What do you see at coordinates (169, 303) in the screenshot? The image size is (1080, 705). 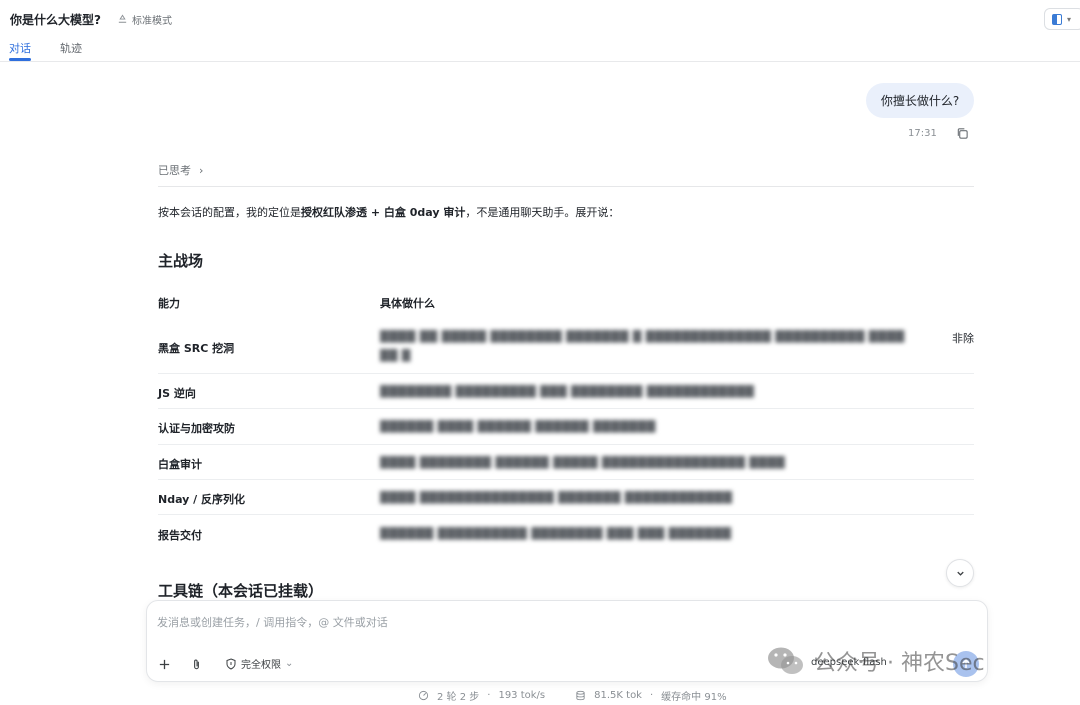 I see `table-header-ability: 能力` at bounding box center [169, 303].